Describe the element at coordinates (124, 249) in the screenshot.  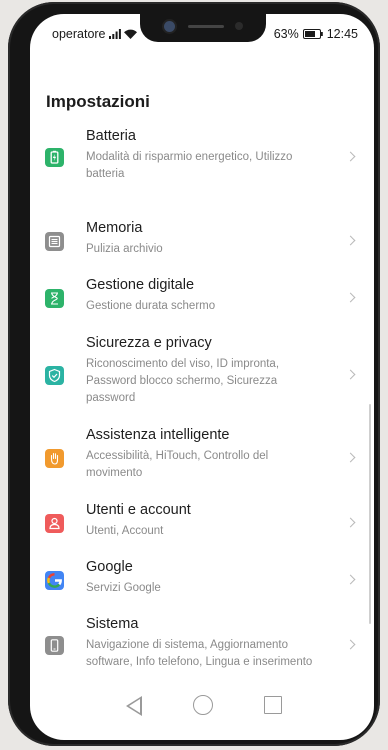
I see `settings-item-subtitle: Pulizia archivio` at that location.